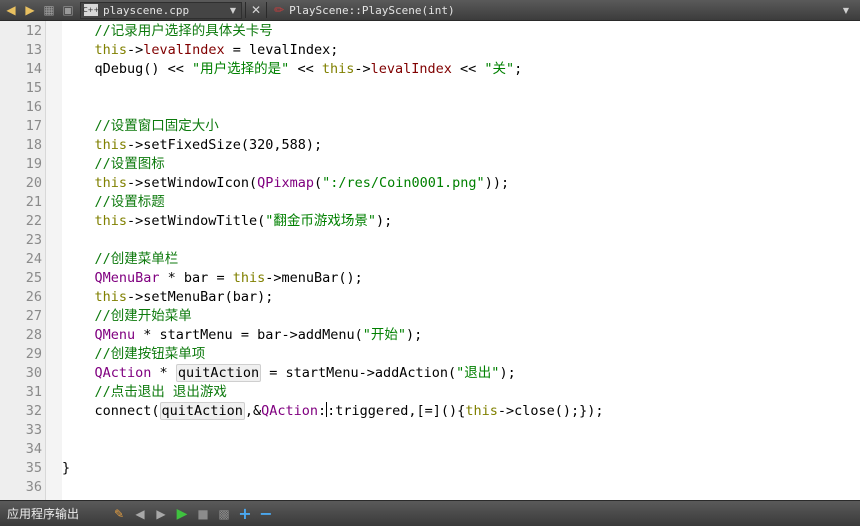 This screenshot has height=526, width=860. I want to click on code-line: 19 //设置图标, so click(430, 164).